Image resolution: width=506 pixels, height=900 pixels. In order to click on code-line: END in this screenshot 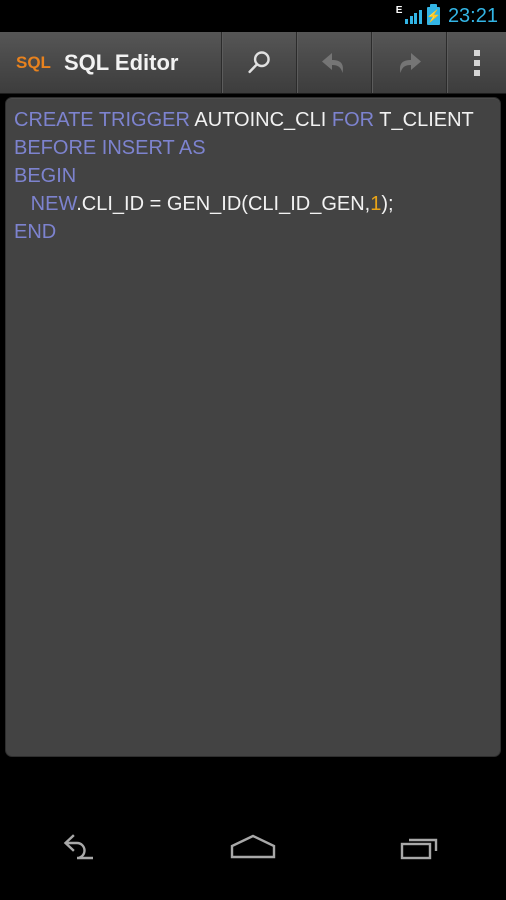, I will do `click(254, 232)`.